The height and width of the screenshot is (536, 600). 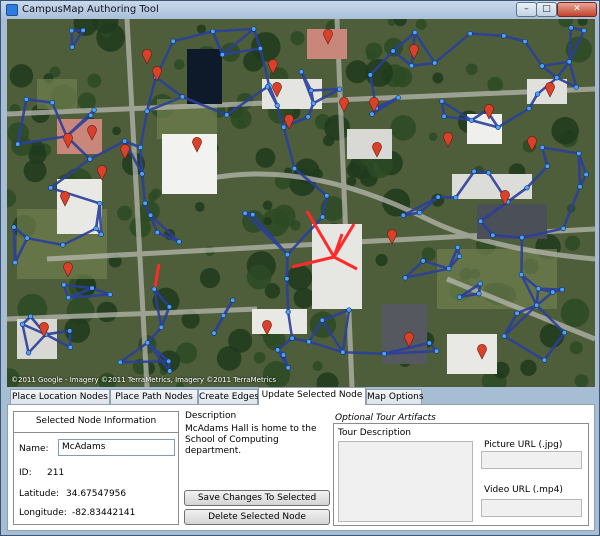 I want to click on maximize-button: □, so click(x=546, y=9).